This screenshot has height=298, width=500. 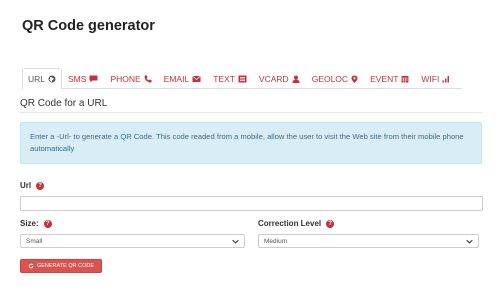 I want to click on divider, so click(x=251, y=112).